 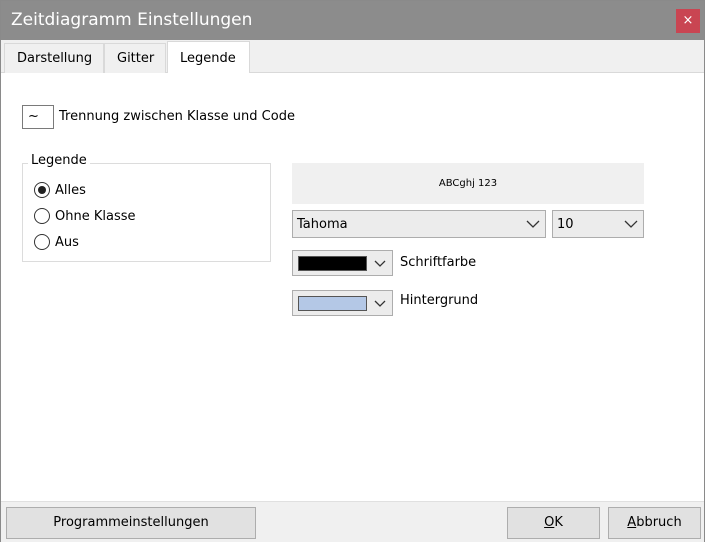 What do you see at coordinates (598, 224) in the screenshot?
I see `font-size-dropdown: 10` at bounding box center [598, 224].